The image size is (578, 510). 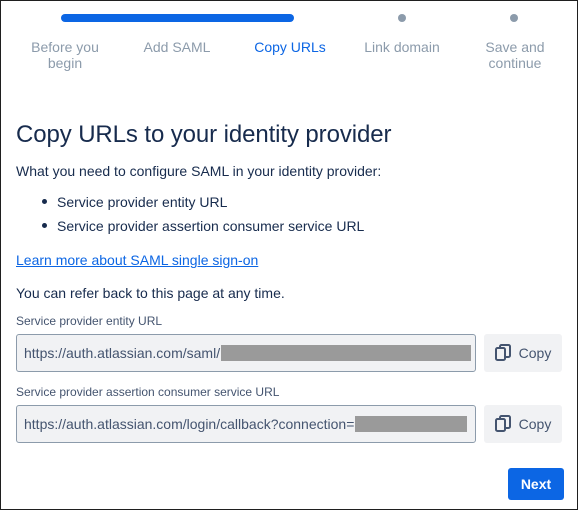 I want to click on step-label: begin, so click(x=65, y=63).